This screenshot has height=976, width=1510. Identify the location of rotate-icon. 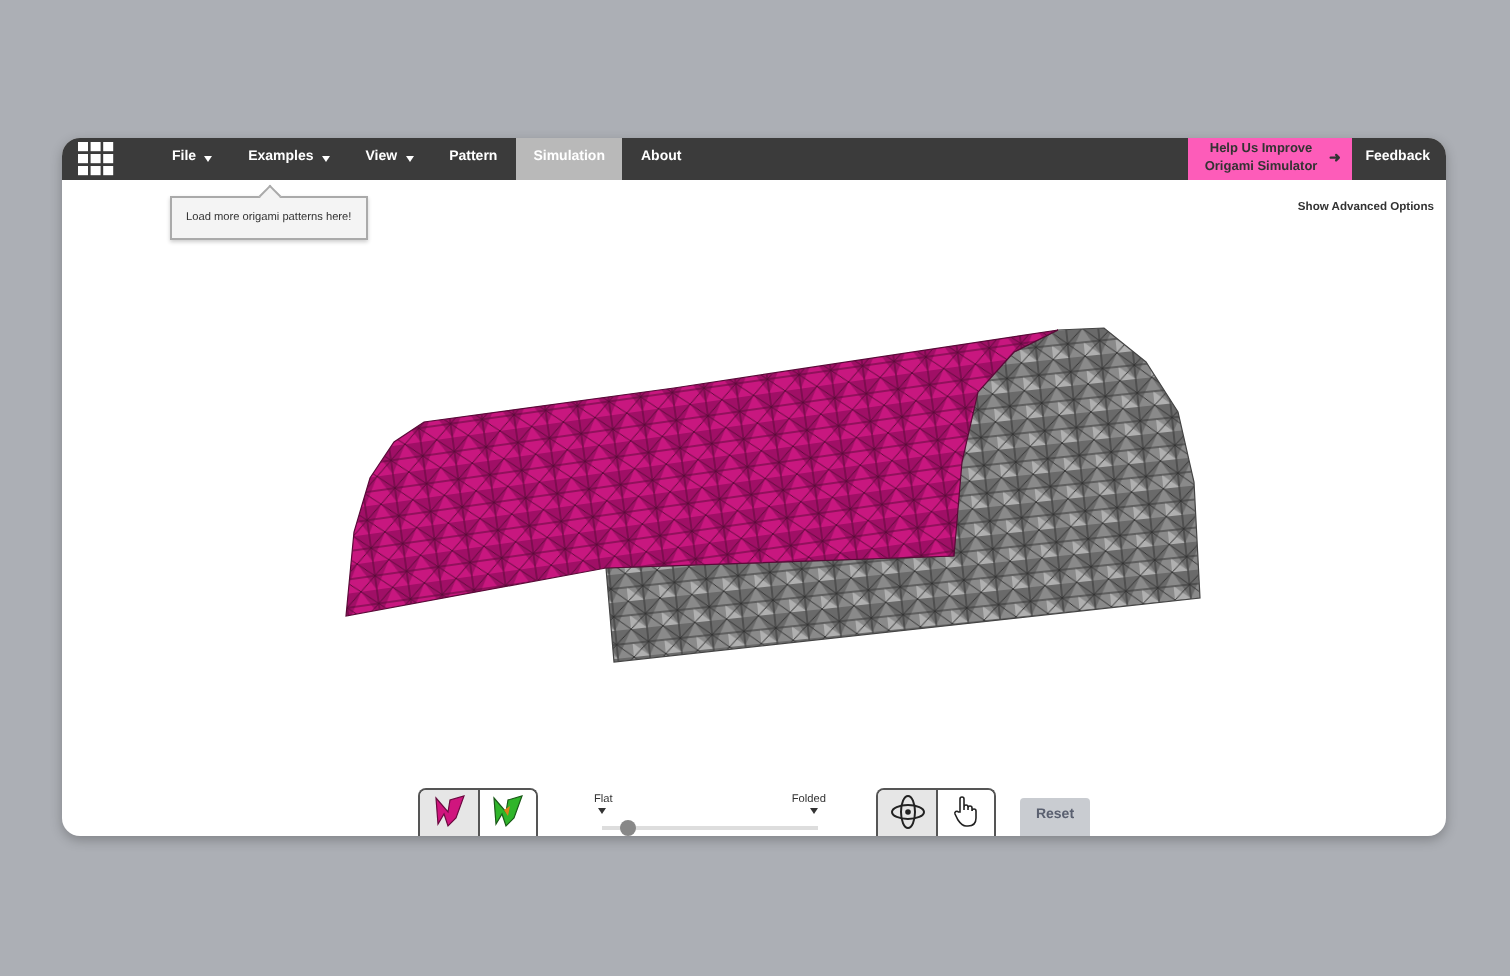
(907, 812).